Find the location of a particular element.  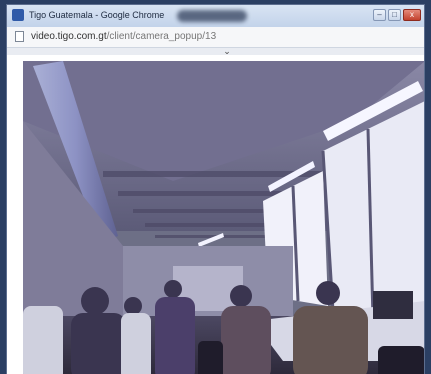

address-bar: video.tigo.com.gt/client/camera_popup/13 is located at coordinates (215, 37).